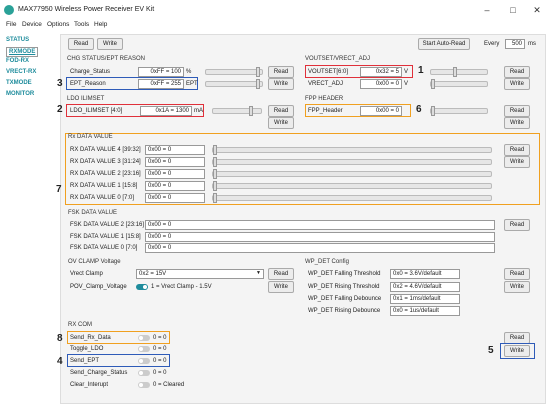 This screenshot has width=550, height=407. Describe the element at coordinates (17, 61) in the screenshot. I see `sidebar-item-fod-rx: FOD-RX` at that location.